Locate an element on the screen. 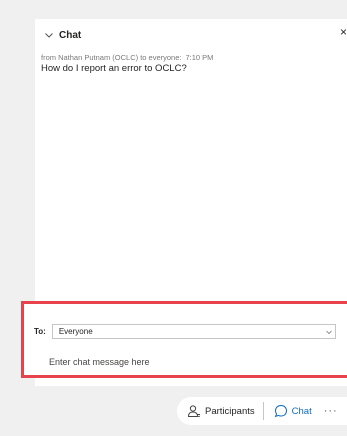 This screenshot has height=436, width=347. message-sender: from Nathan Putnam (OCLC) to everyone: is located at coordinates (111, 57).